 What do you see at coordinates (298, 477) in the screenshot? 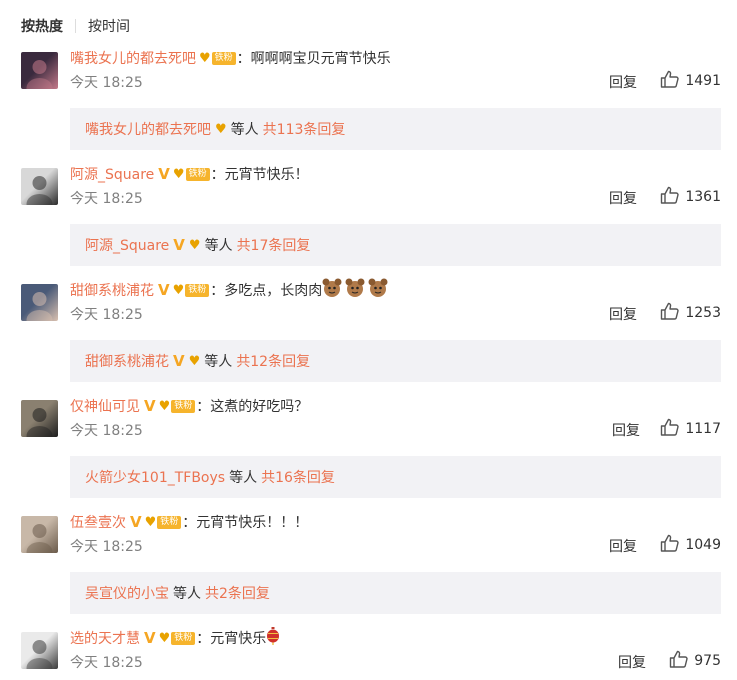
I see `reply-summary-count: 共16条回复` at bounding box center [298, 477].